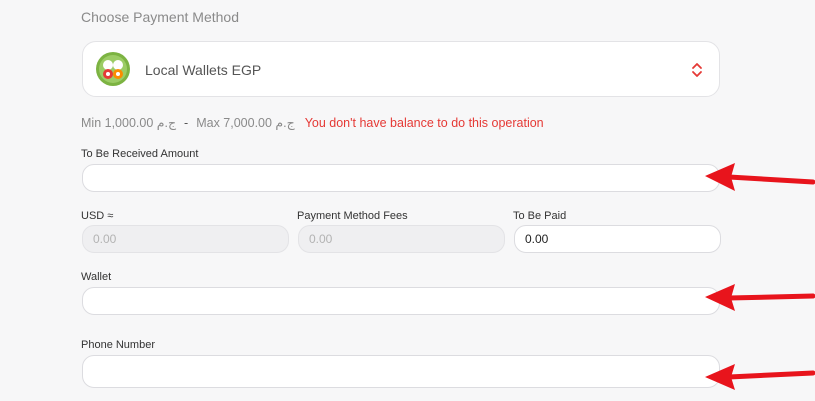 Image resolution: width=815 pixels, height=401 pixels. Describe the element at coordinates (401, 371) in the screenshot. I see `phone-number-input` at that location.